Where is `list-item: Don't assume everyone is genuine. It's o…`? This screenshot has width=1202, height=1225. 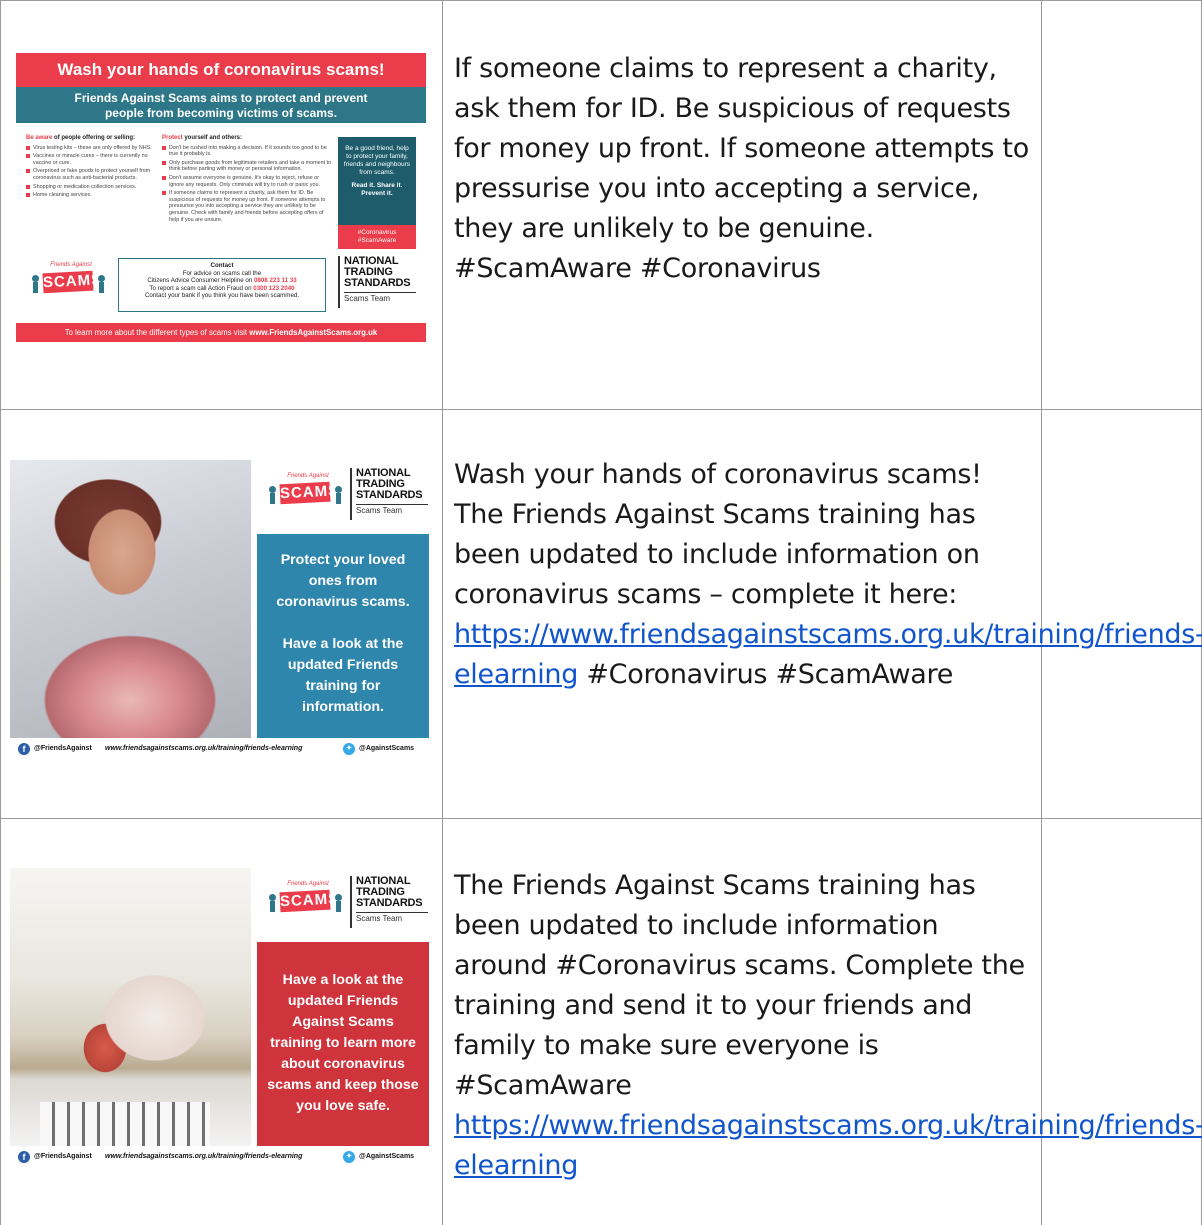 list-item: Don't assume everyone is genuine. It's o… is located at coordinates (247, 181).